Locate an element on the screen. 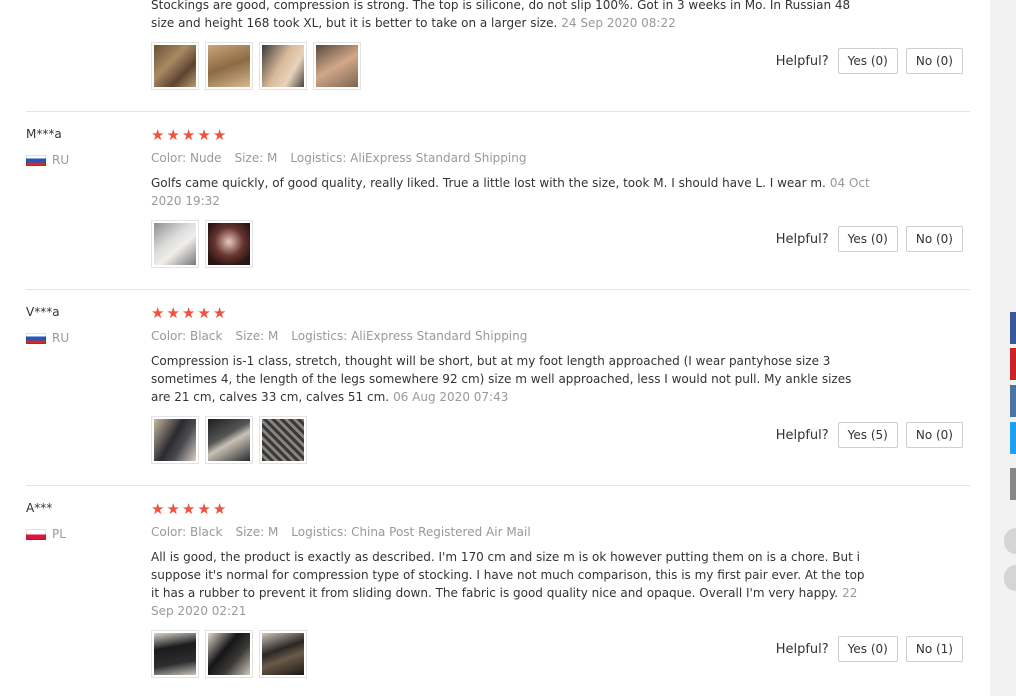 This screenshot has height=696, width=1016. review-date: 24 Sep 2020 08:22 is located at coordinates (618, 23).